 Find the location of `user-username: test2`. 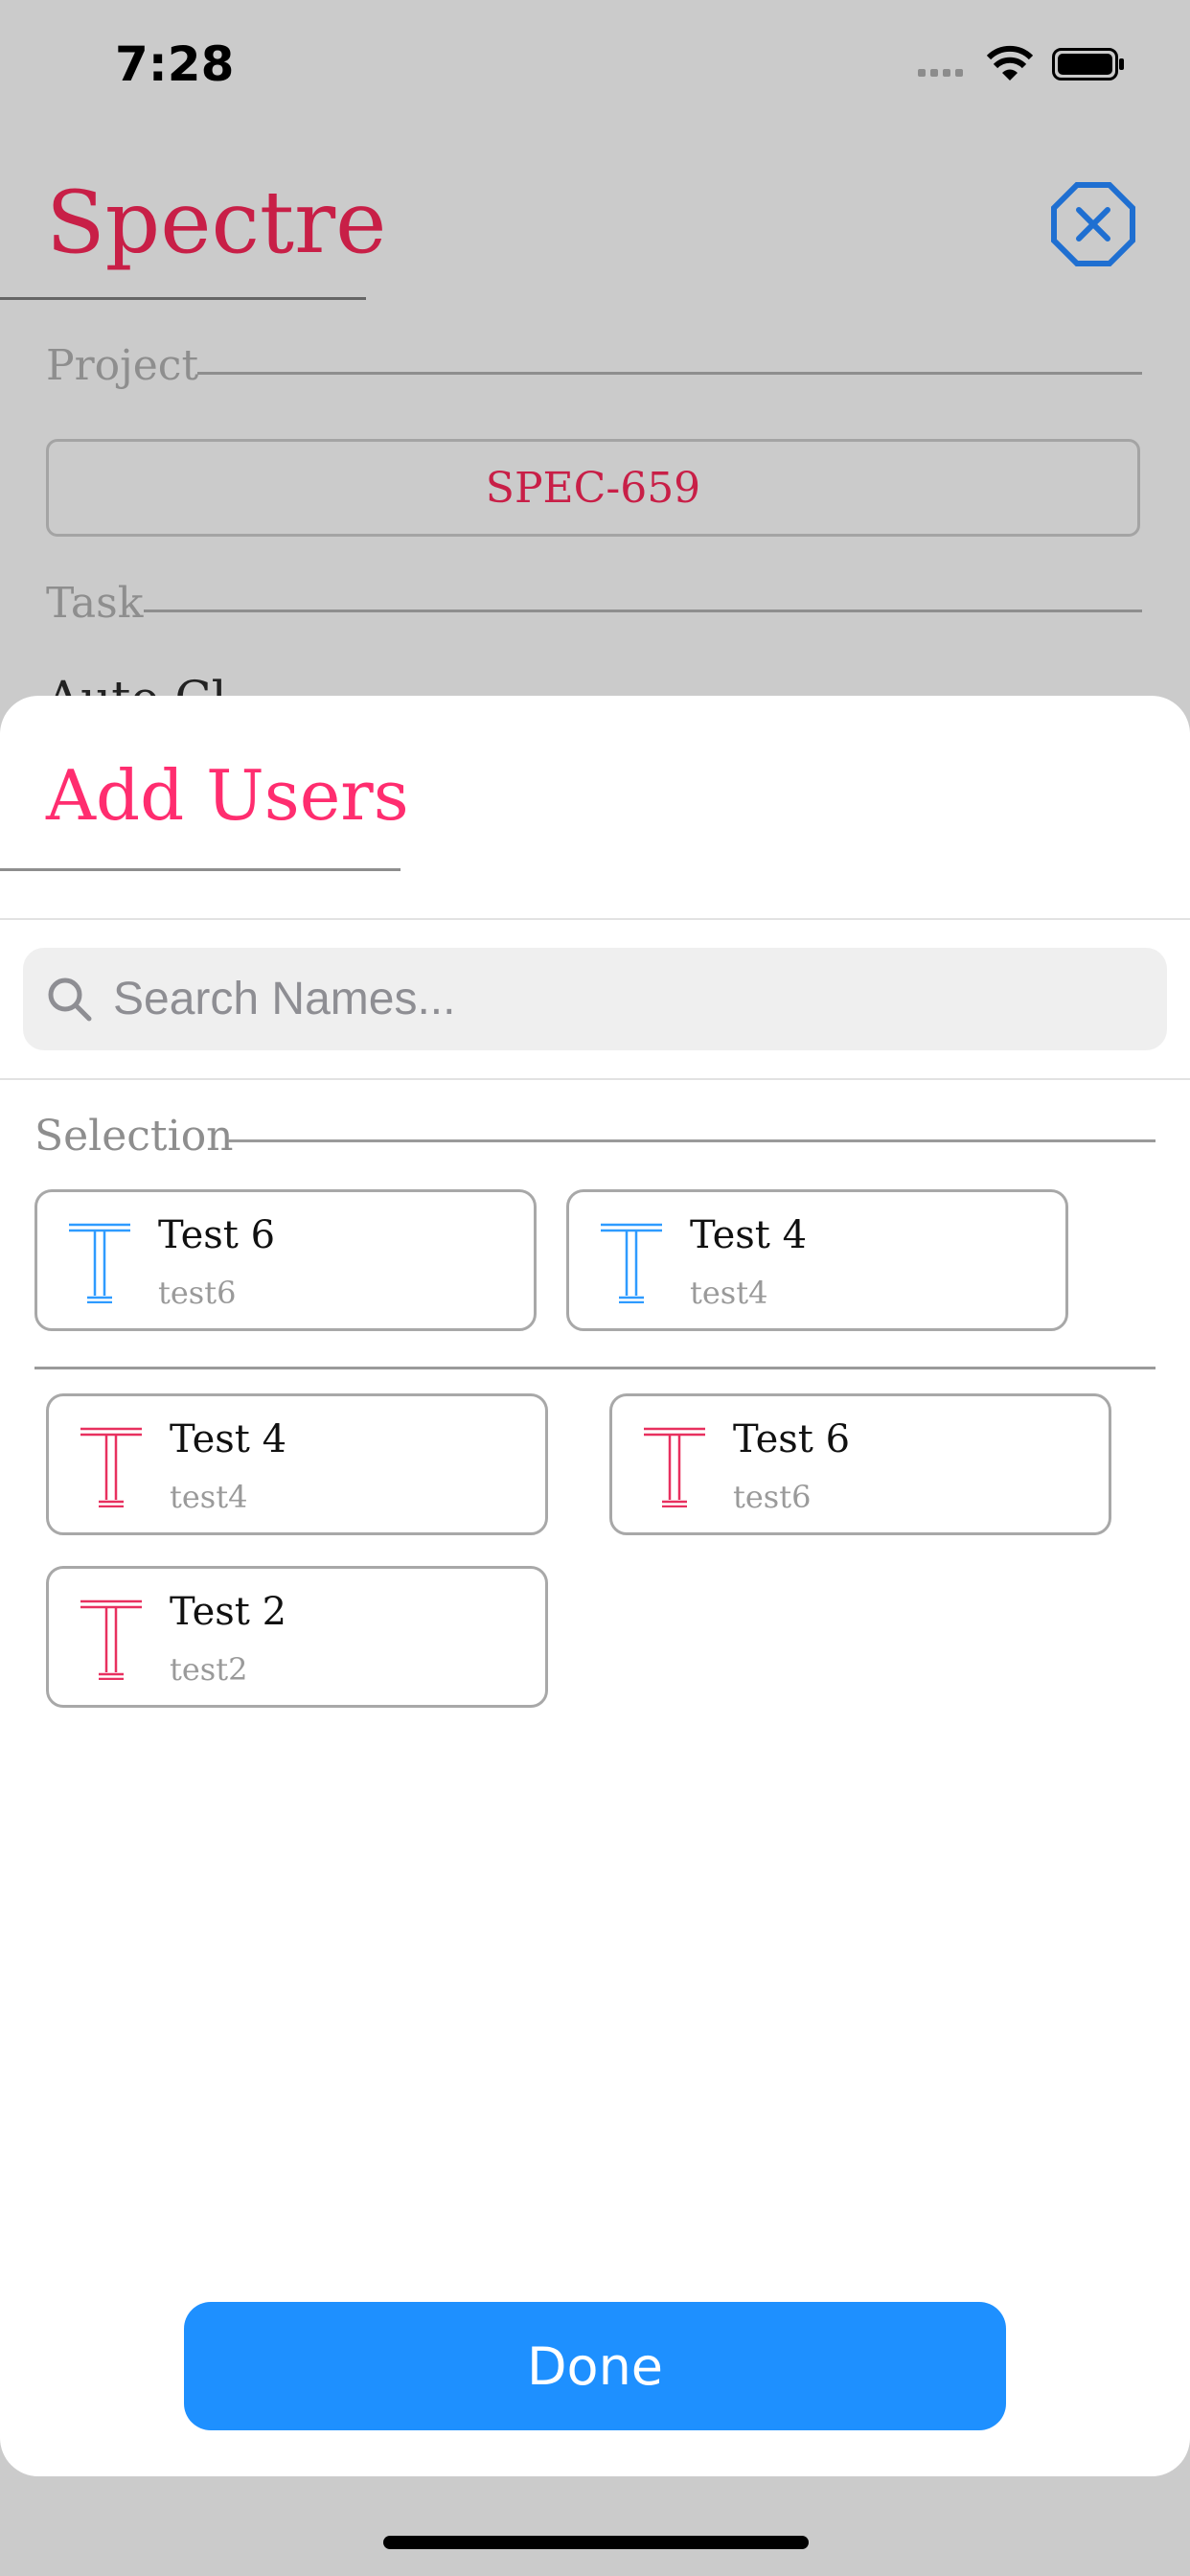

user-username: test2 is located at coordinates (209, 1669).